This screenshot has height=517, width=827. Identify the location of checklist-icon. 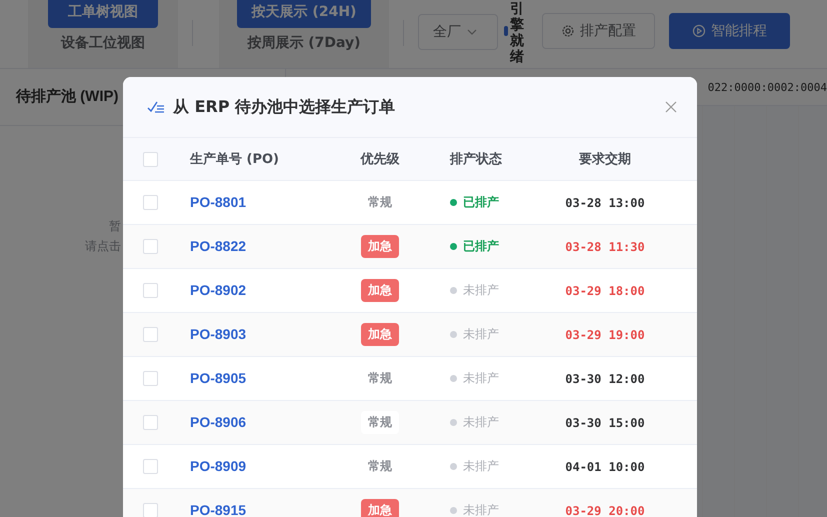
(156, 107).